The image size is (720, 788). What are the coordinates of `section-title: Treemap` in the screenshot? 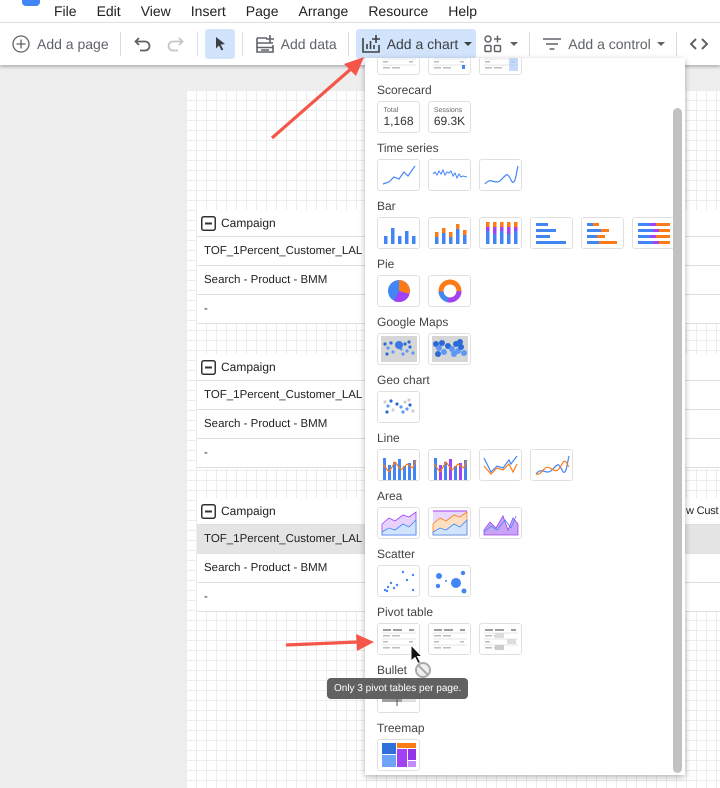 It's located at (401, 728).